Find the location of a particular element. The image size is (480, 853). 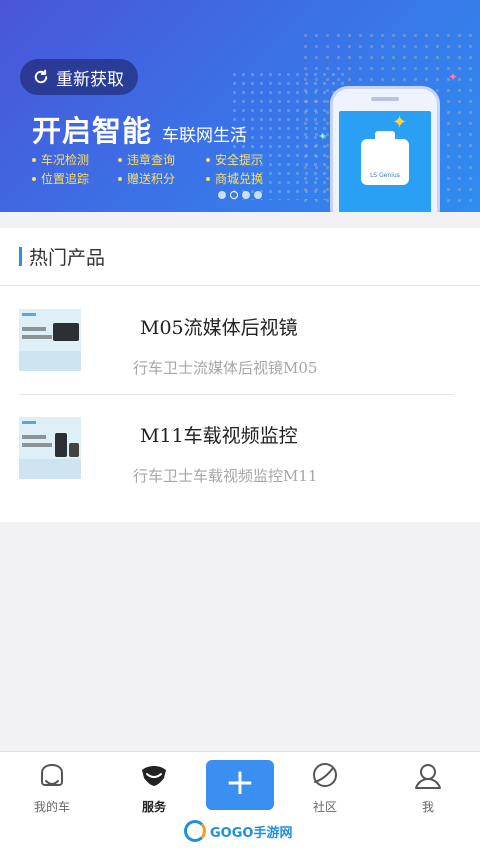

feature-item: 安全提示 is located at coordinates (249, 159).